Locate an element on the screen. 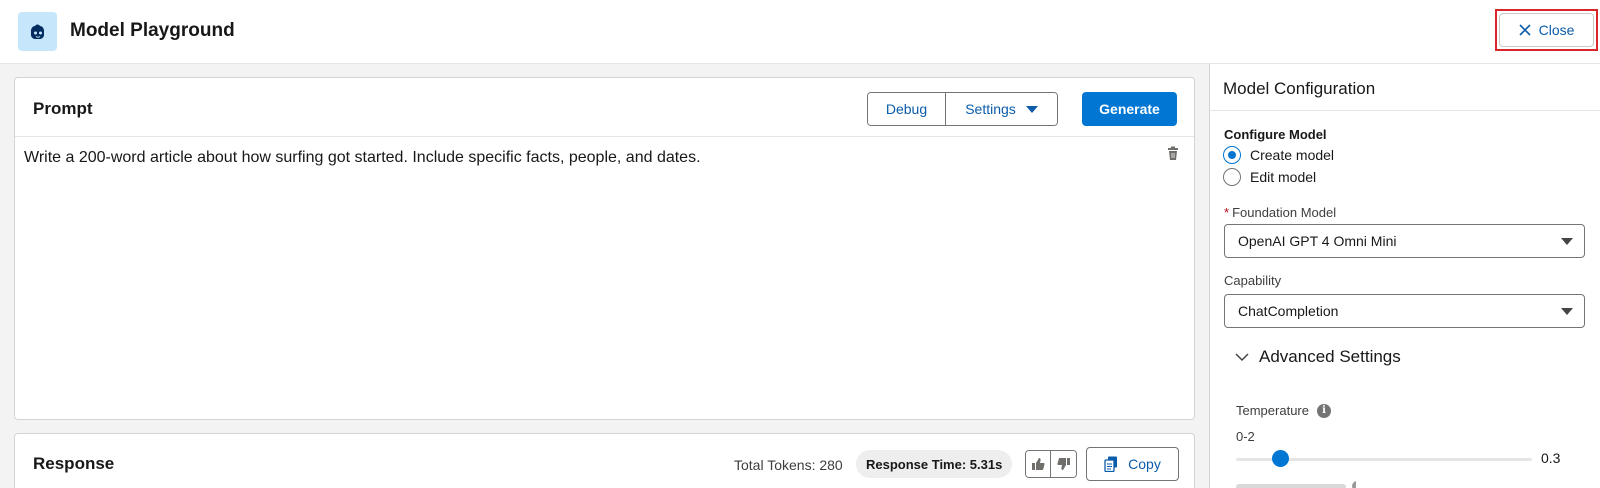 The height and width of the screenshot is (488, 1600). prompt-button-group: Debug Settings is located at coordinates (962, 109).